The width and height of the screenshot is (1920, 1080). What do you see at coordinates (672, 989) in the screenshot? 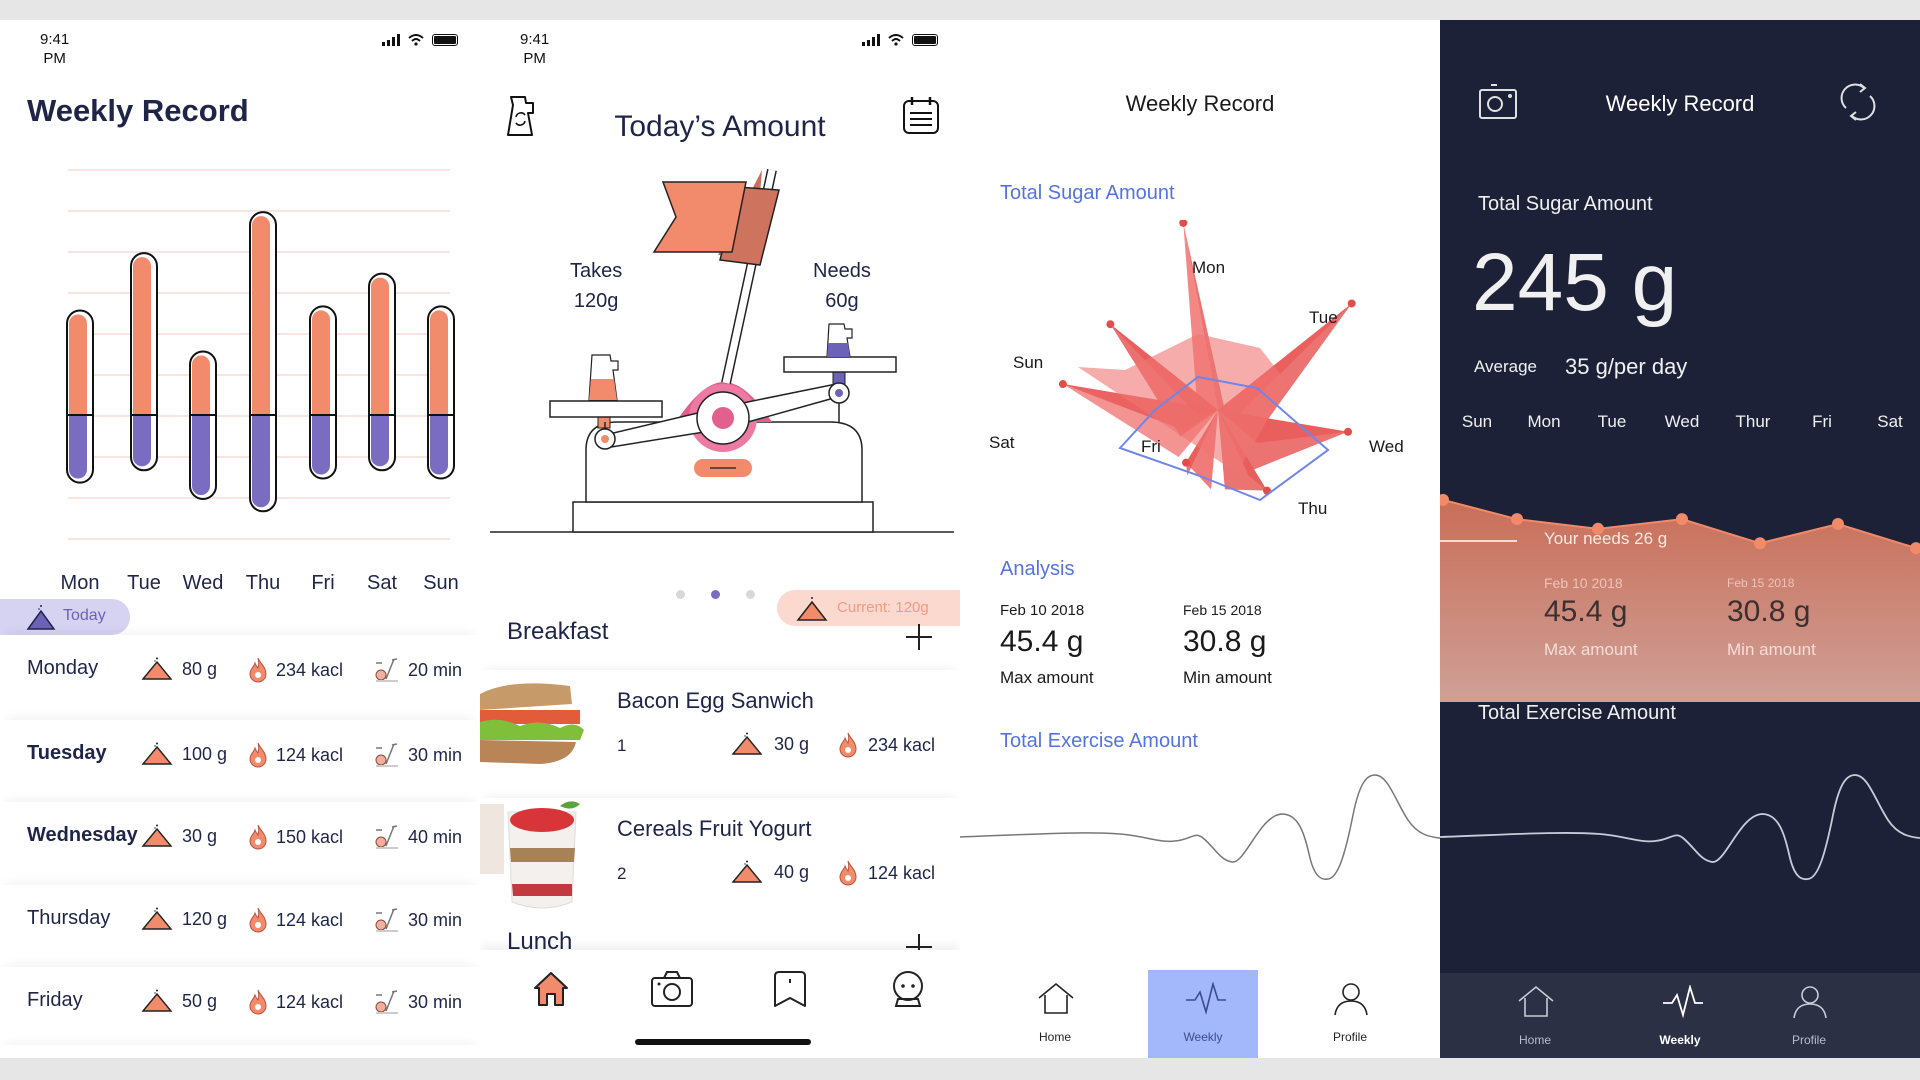
I see `camera-icon` at bounding box center [672, 989].